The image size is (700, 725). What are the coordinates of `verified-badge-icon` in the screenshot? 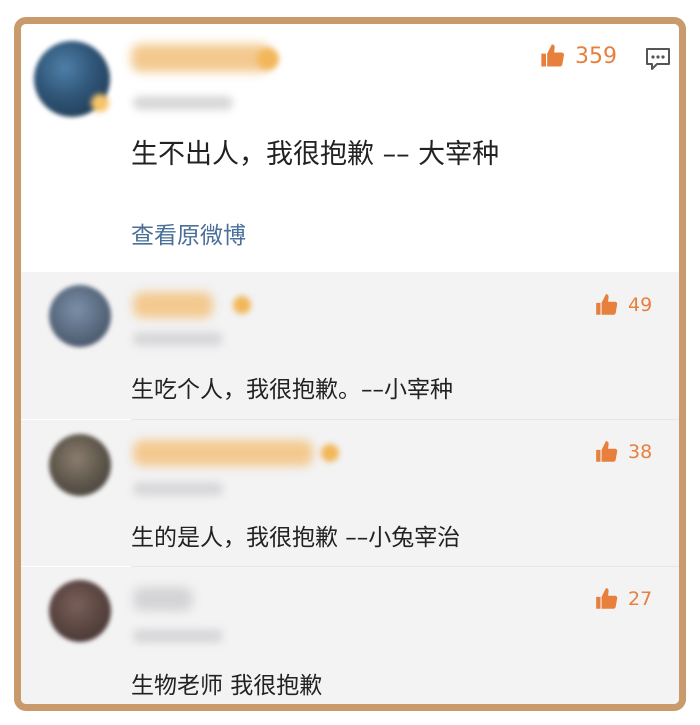 It's located at (100, 103).